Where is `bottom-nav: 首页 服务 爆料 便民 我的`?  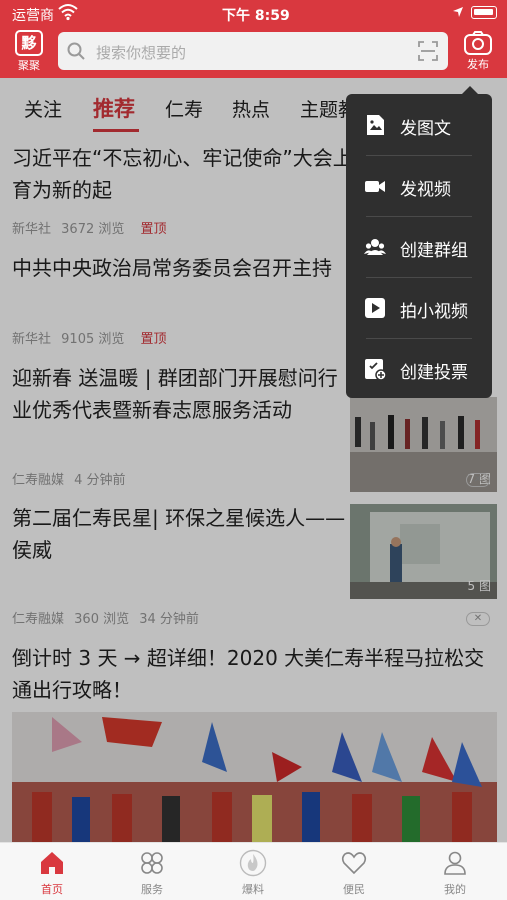 bottom-nav: 首页 服务 爆料 便民 我的 is located at coordinates (253, 871).